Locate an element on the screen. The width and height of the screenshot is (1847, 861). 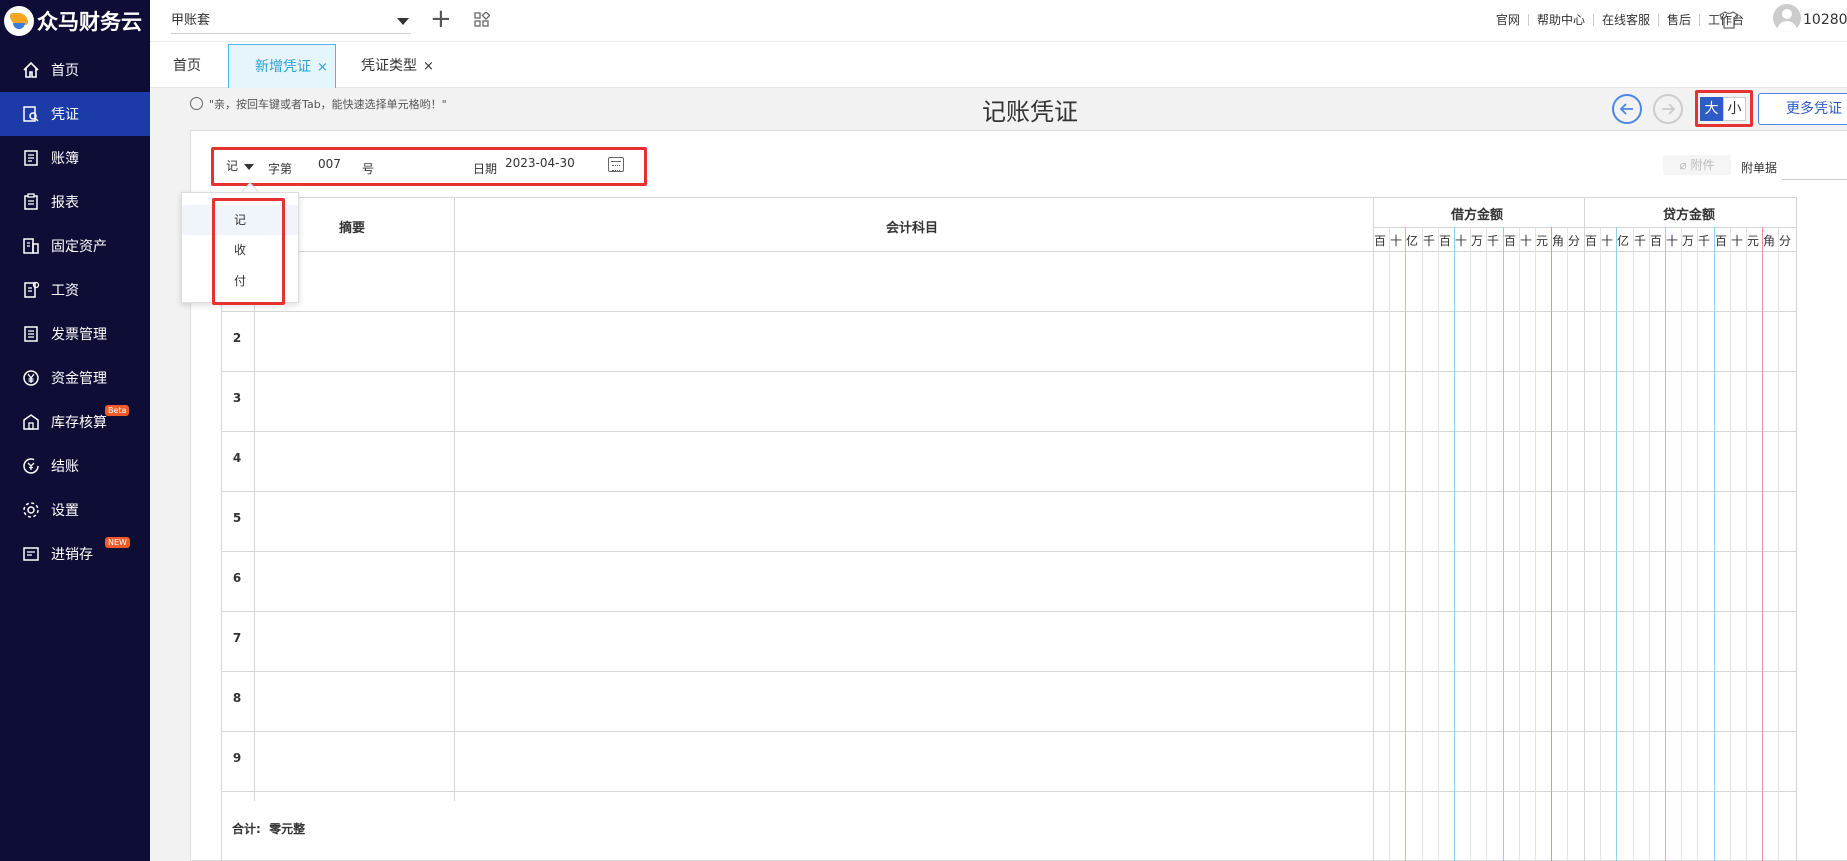
attached-docs-label: 附单据 is located at coordinates (1759, 168).